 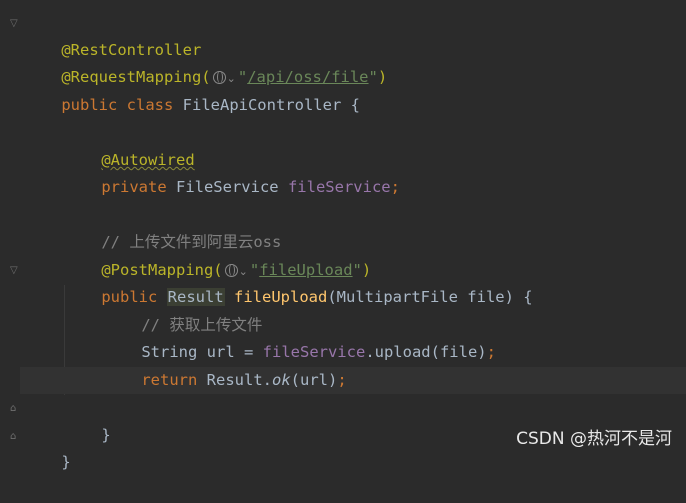 What do you see at coordinates (355, 34) in the screenshot?
I see `code-line-1: @RestController` at bounding box center [355, 34].